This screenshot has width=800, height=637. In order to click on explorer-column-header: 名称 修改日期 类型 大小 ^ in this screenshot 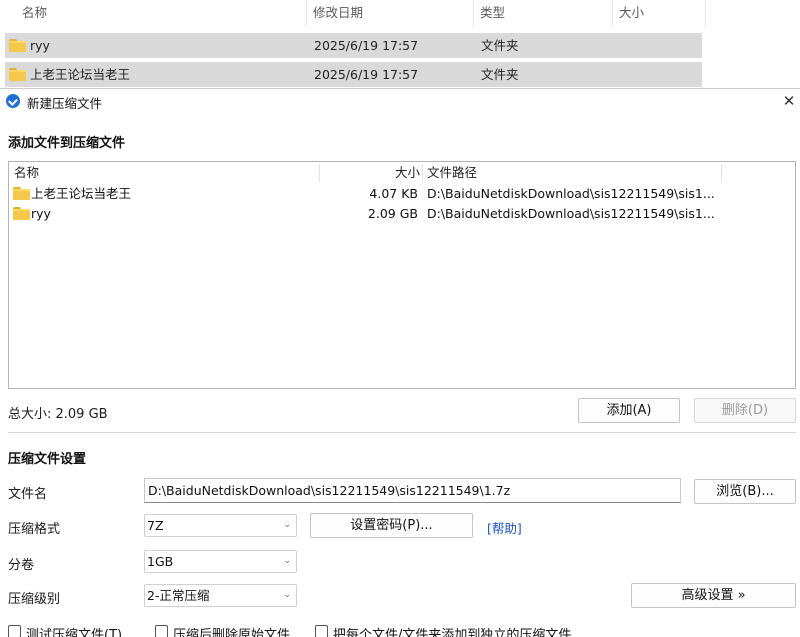, I will do `click(353, 13)`.